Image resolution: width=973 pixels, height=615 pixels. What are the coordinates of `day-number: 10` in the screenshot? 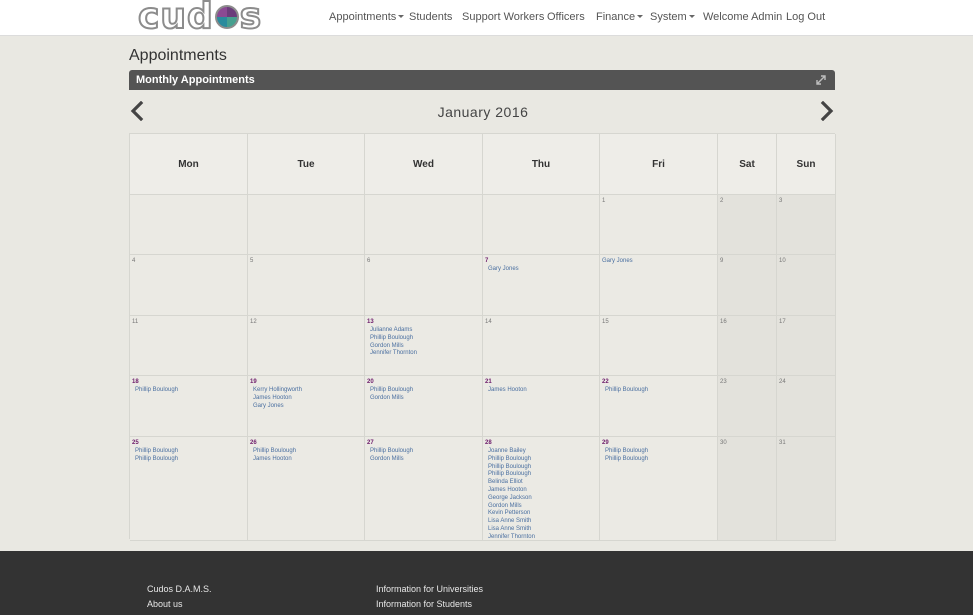 It's located at (782, 261).